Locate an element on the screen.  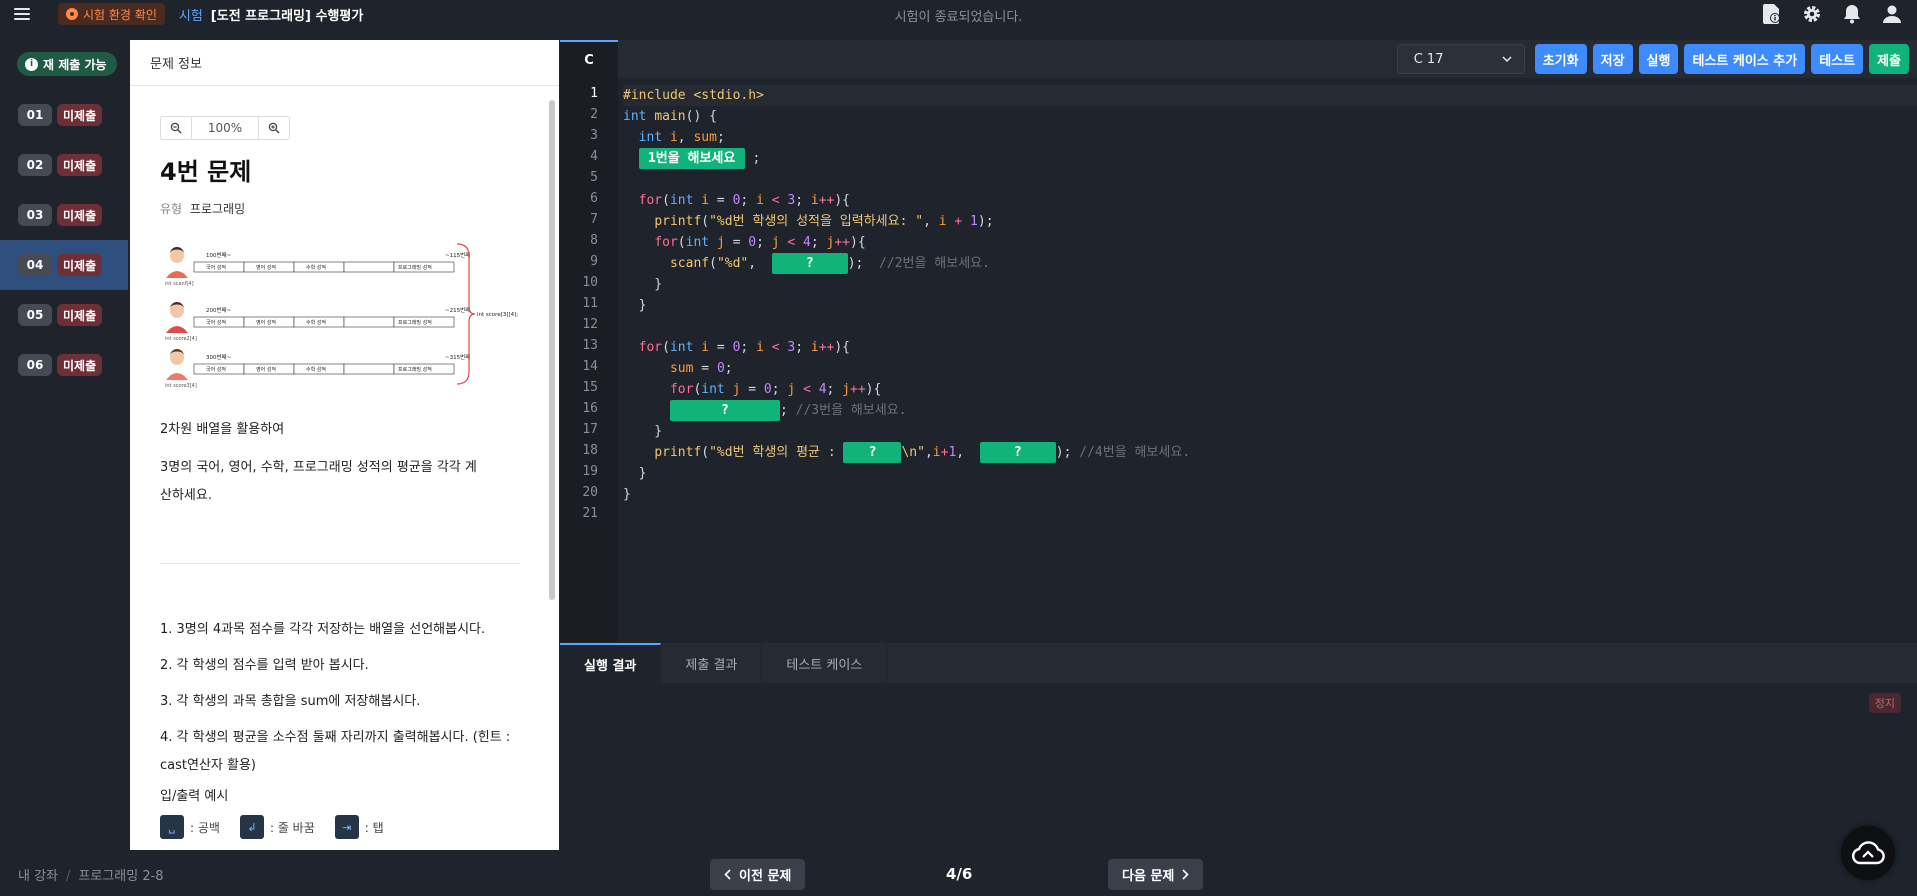
question-item-05: 05 미제출 is located at coordinates (64, 315).